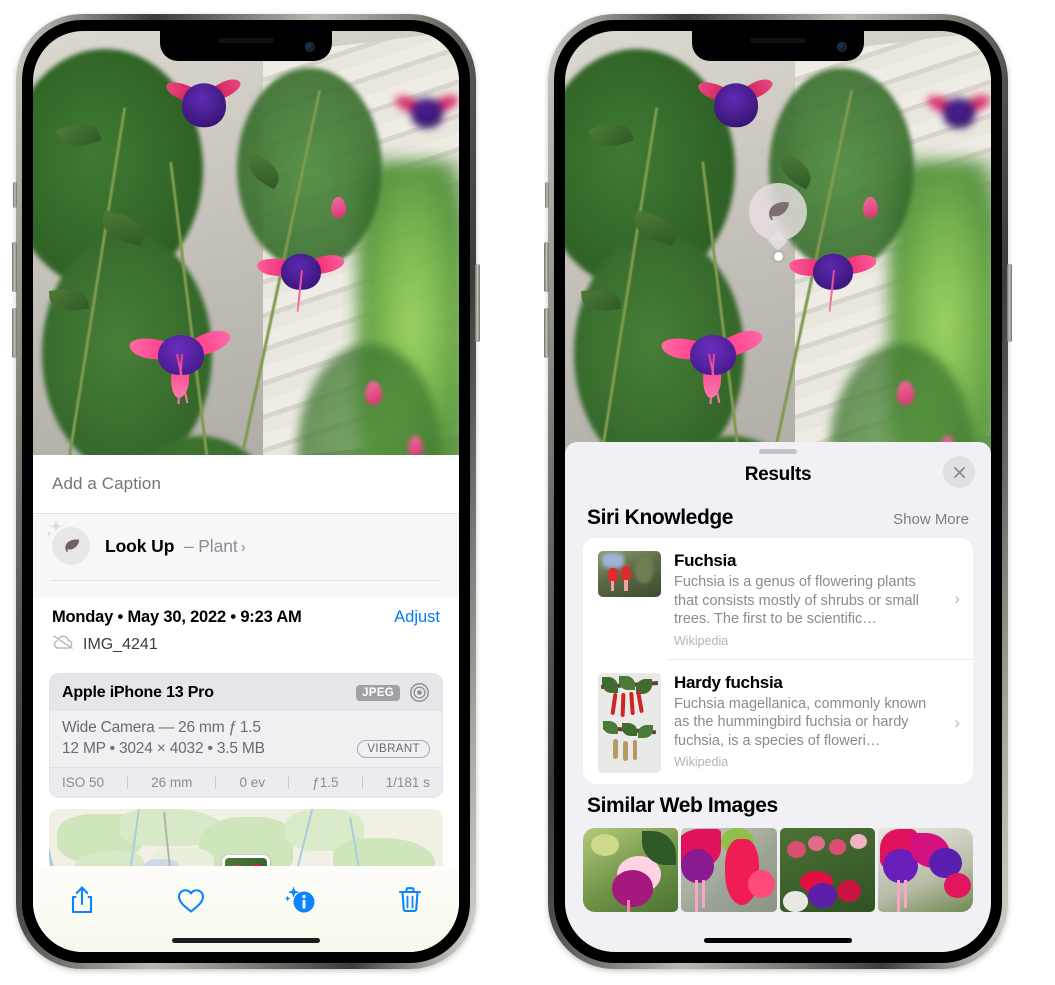  I want to click on favorite-button, so click(191, 900).